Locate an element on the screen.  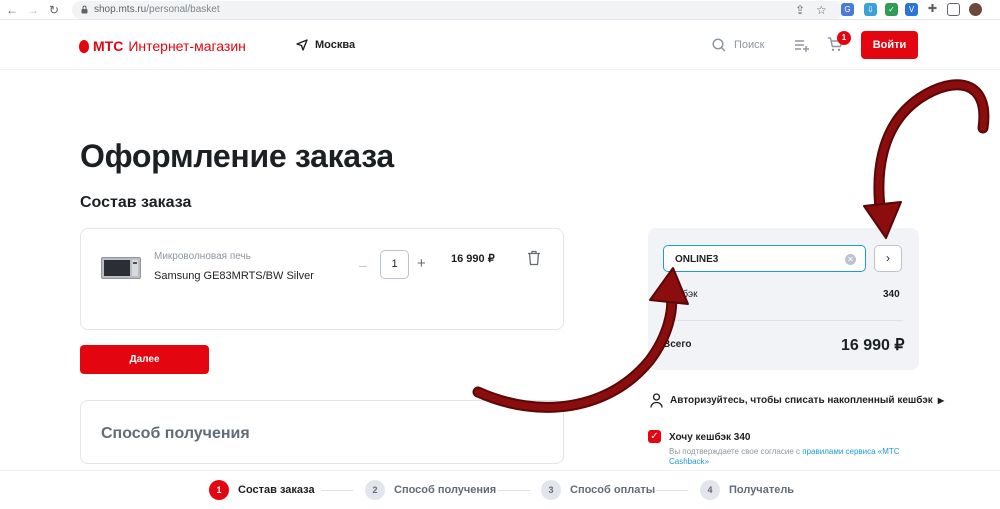
clear-promo-icon: ✕ is located at coordinates (850, 259).